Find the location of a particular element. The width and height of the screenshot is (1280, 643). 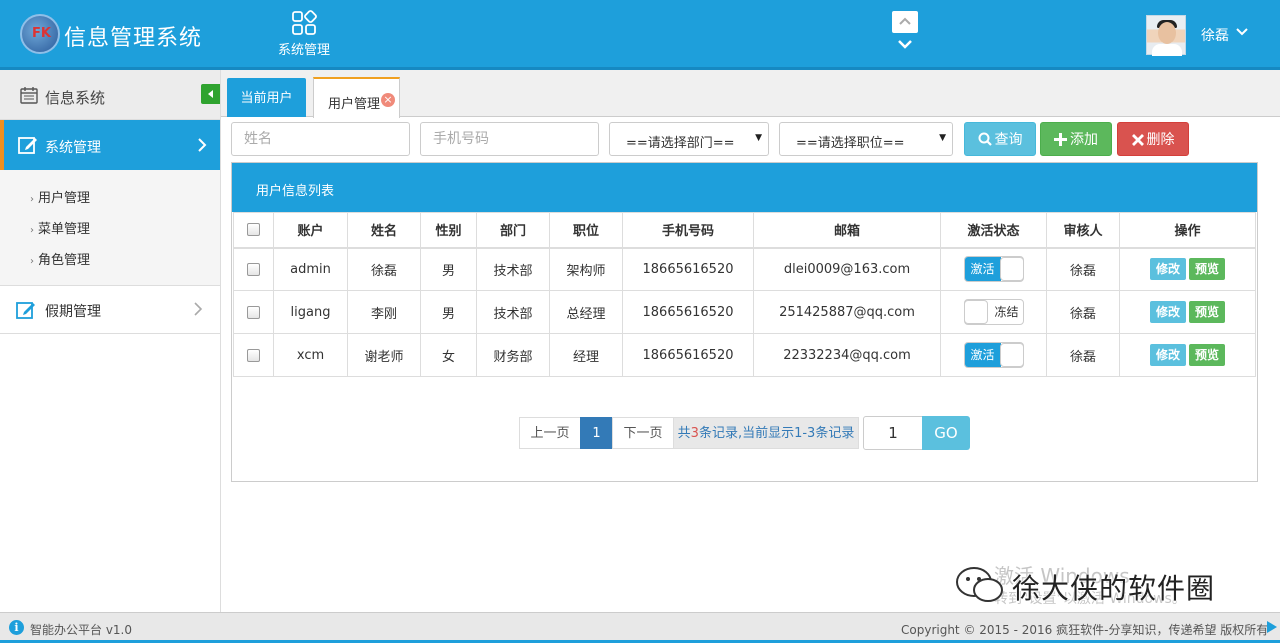

sidebar-item-system-management: 系统管理 is located at coordinates (110, 145).